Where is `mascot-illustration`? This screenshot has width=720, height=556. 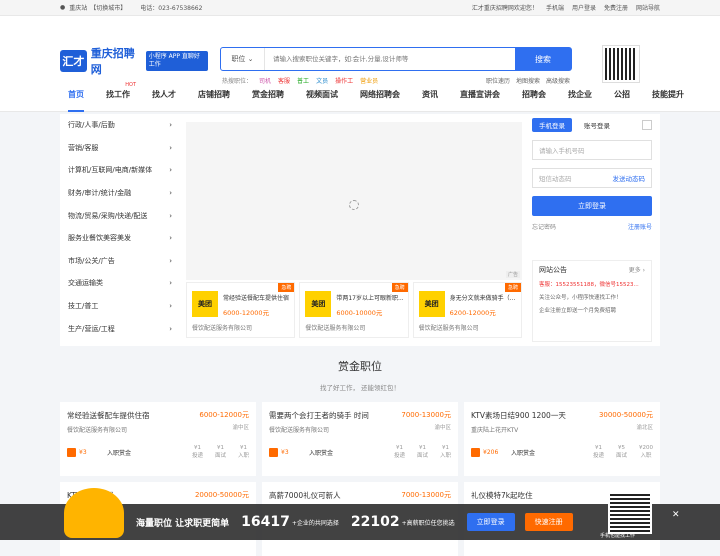 mascot-illustration is located at coordinates (94, 513).